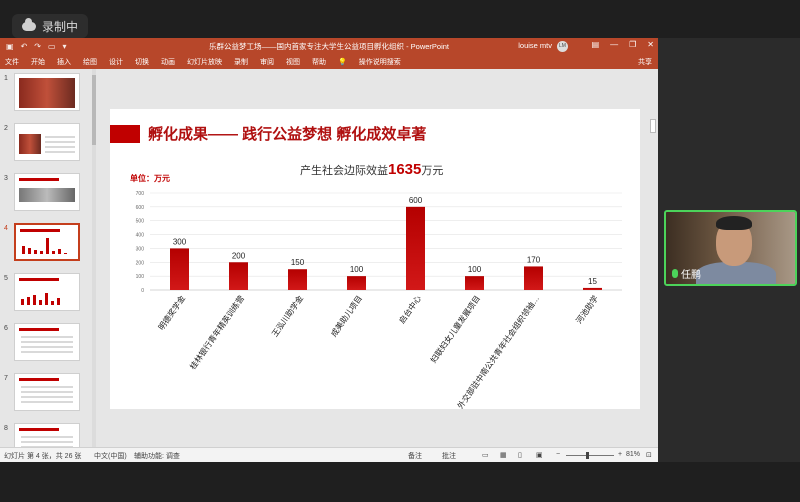 The width and height of the screenshot is (800, 502). I want to click on minimize-icon: —, so click(614, 44).